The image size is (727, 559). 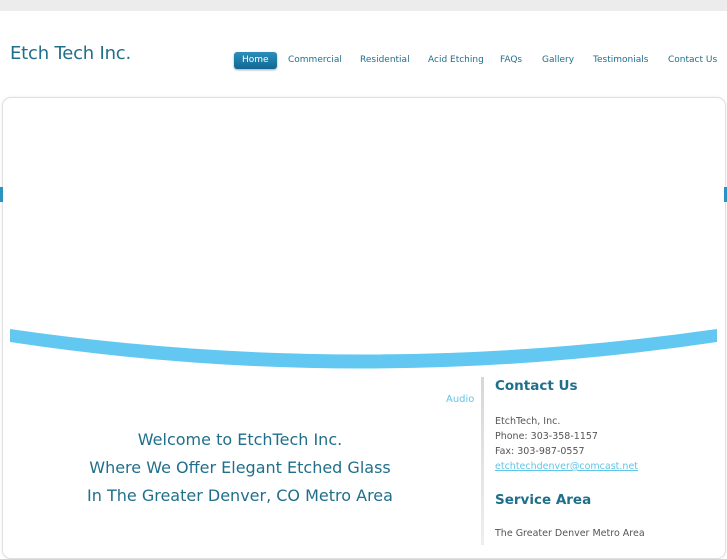 I want to click on nav-item-gallery: Gallery, so click(x=558, y=60).